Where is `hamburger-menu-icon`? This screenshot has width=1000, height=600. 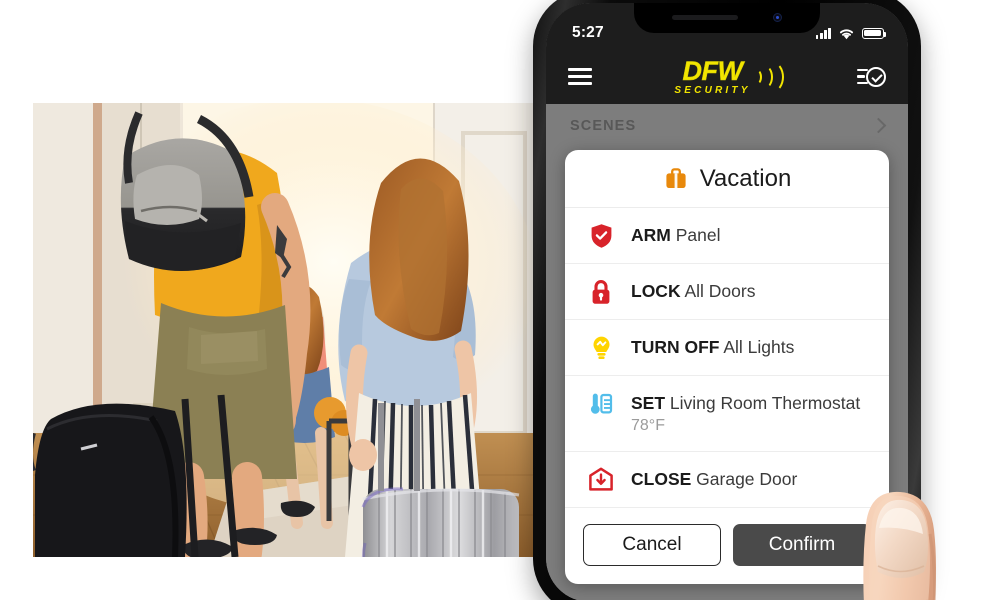 hamburger-menu-icon is located at coordinates (580, 76).